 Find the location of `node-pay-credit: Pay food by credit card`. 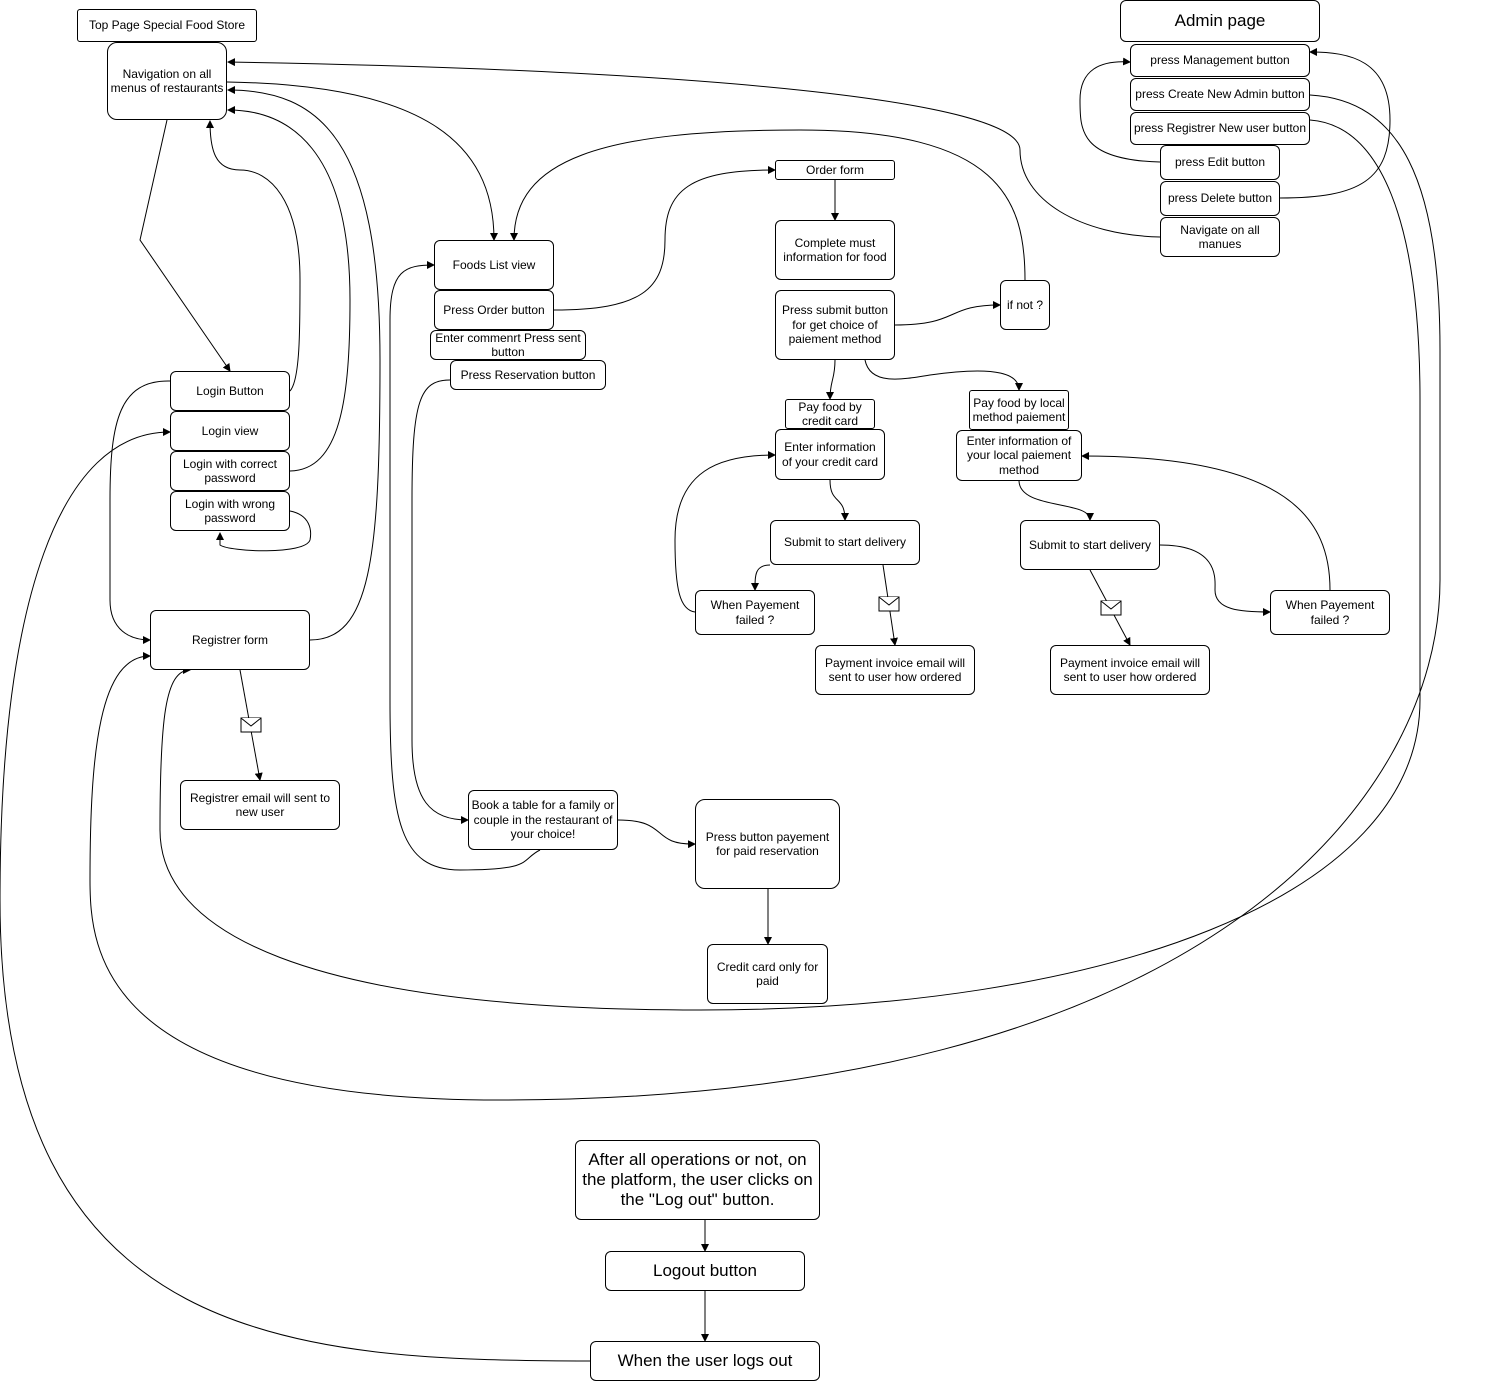

node-pay-credit: Pay food by credit card is located at coordinates (830, 414).